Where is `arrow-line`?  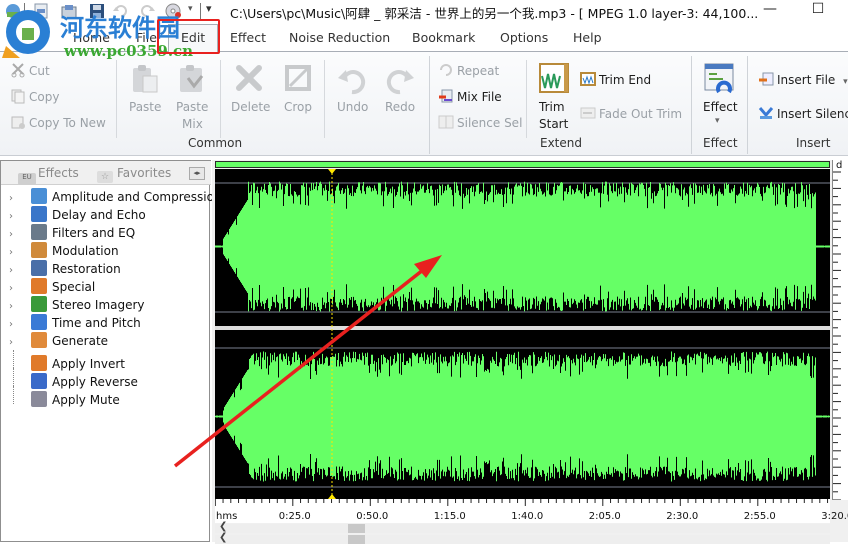 arrow-line is located at coordinates (301, 366).